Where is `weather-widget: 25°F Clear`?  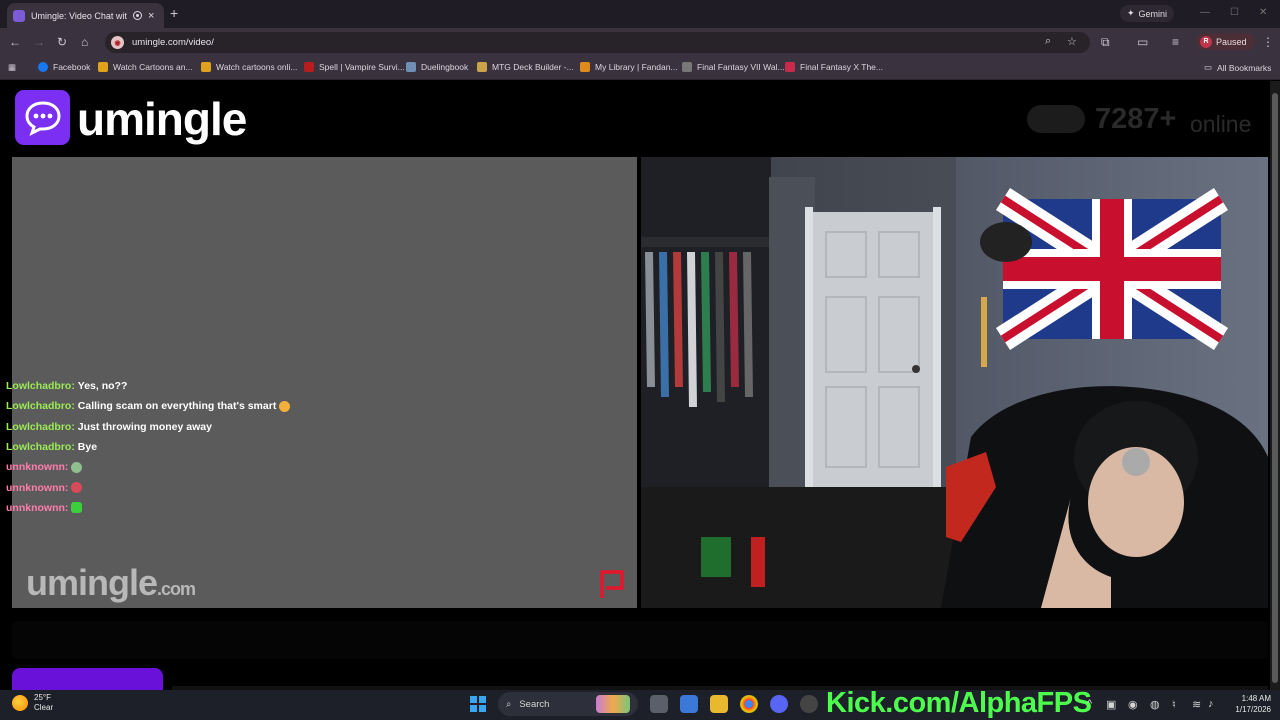
weather-widget: 25°F Clear is located at coordinates (32, 703).